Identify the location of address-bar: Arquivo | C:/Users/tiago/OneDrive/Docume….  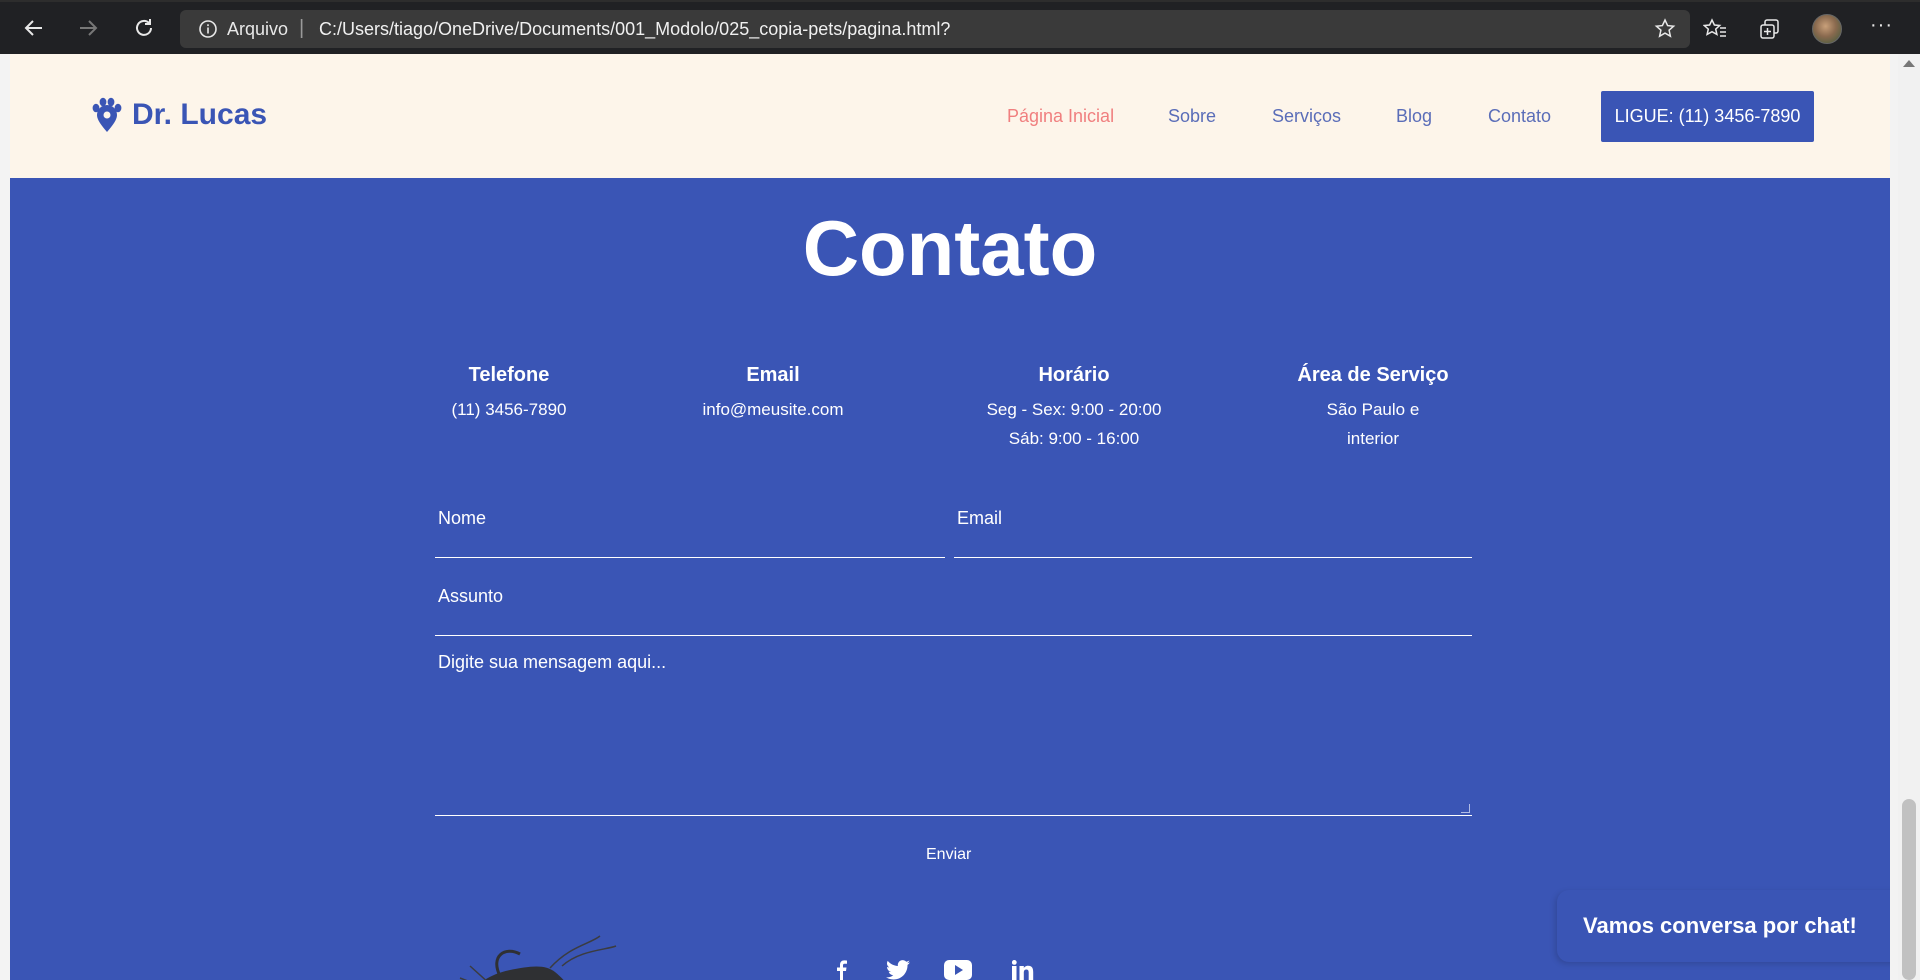
(935, 29).